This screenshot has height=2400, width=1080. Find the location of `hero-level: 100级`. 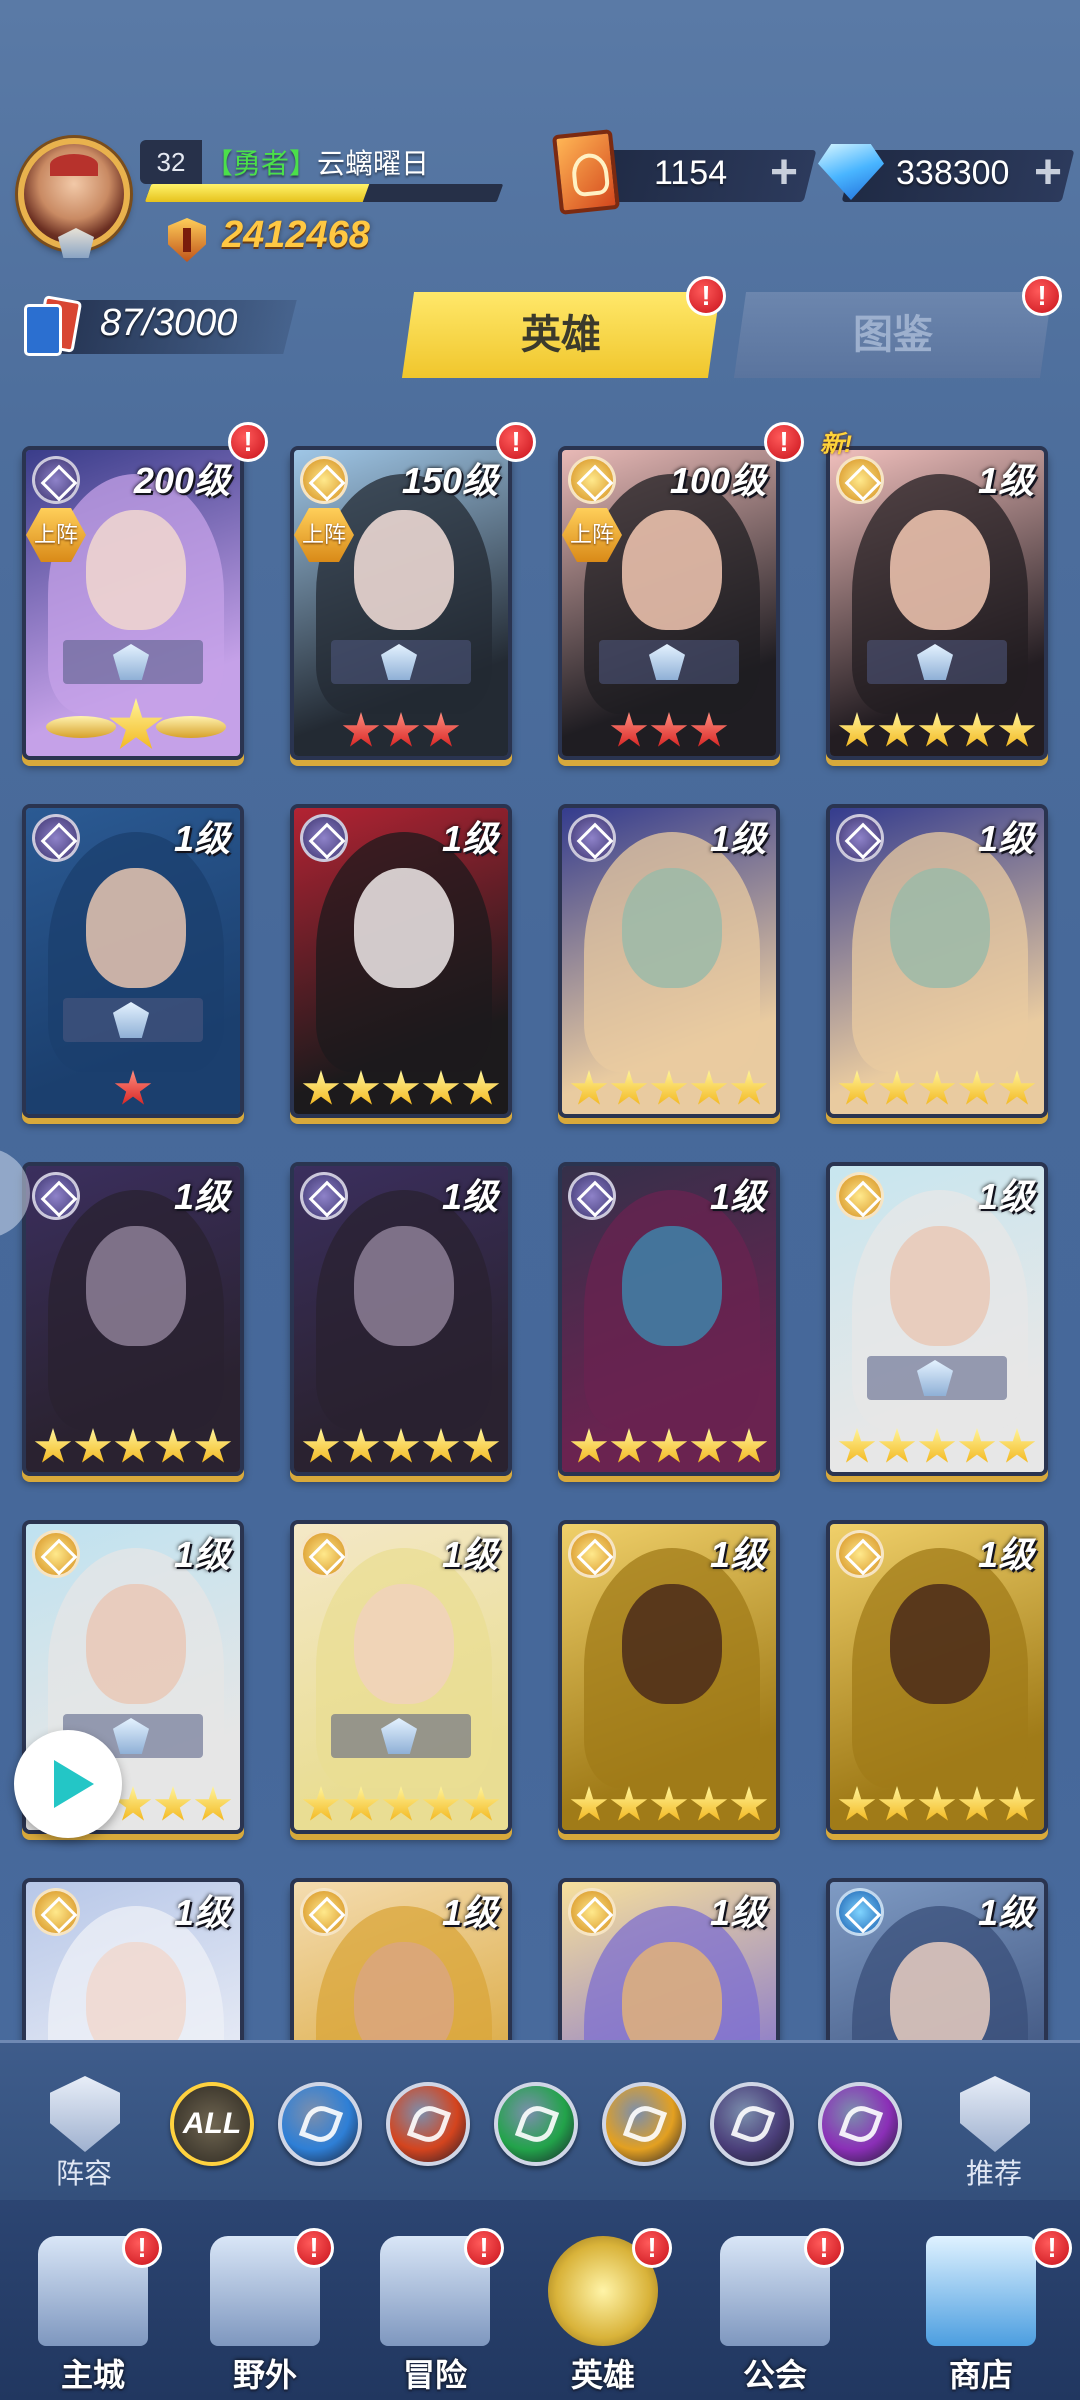

hero-level: 100级 is located at coordinates (717, 480).